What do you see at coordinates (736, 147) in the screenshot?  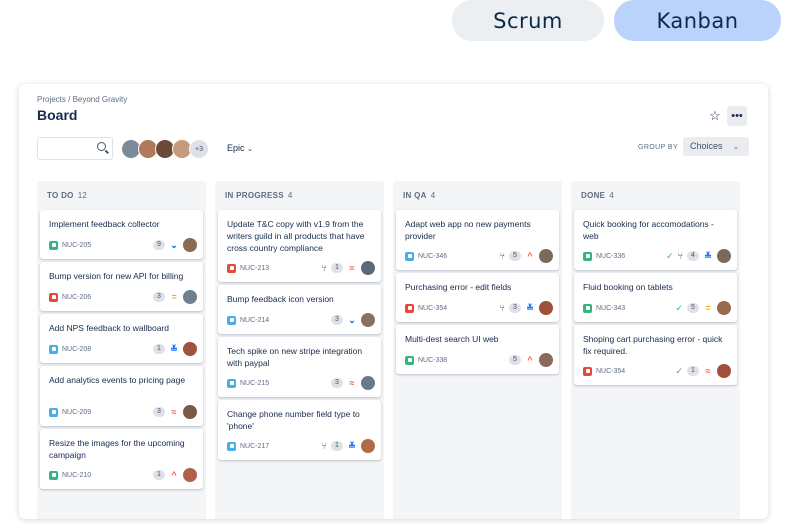 I see `chevron-down-icon: ⌄` at bounding box center [736, 147].